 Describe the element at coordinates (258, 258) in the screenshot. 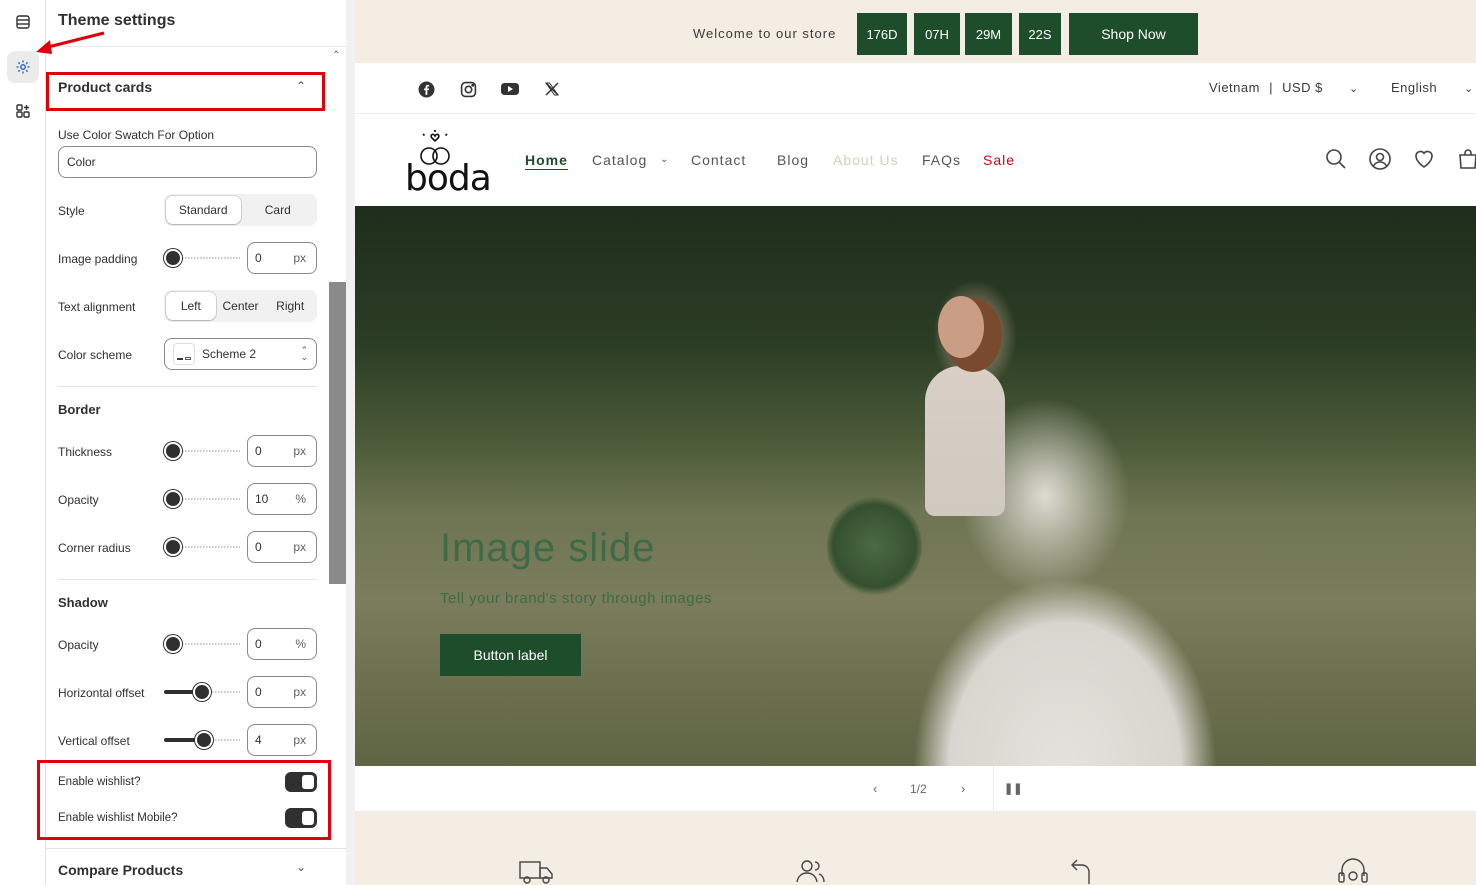

I see `image-padding-value: 0` at that location.